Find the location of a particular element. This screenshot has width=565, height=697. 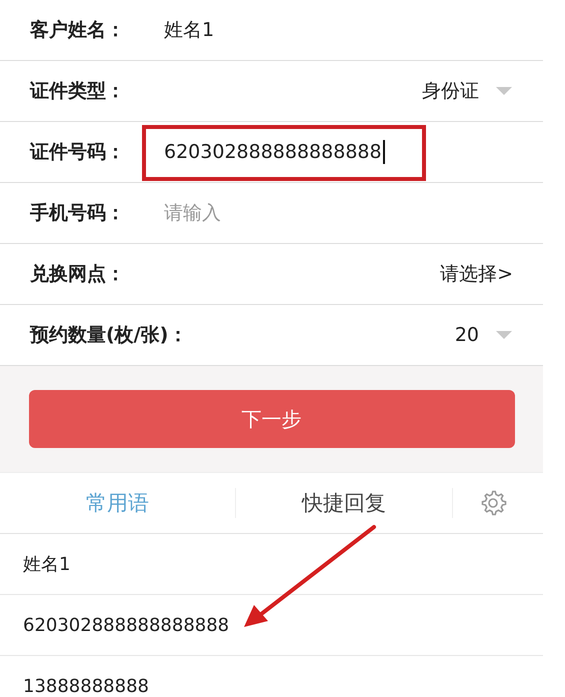

field-label: 手机号码： is located at coordinates (78, 213).